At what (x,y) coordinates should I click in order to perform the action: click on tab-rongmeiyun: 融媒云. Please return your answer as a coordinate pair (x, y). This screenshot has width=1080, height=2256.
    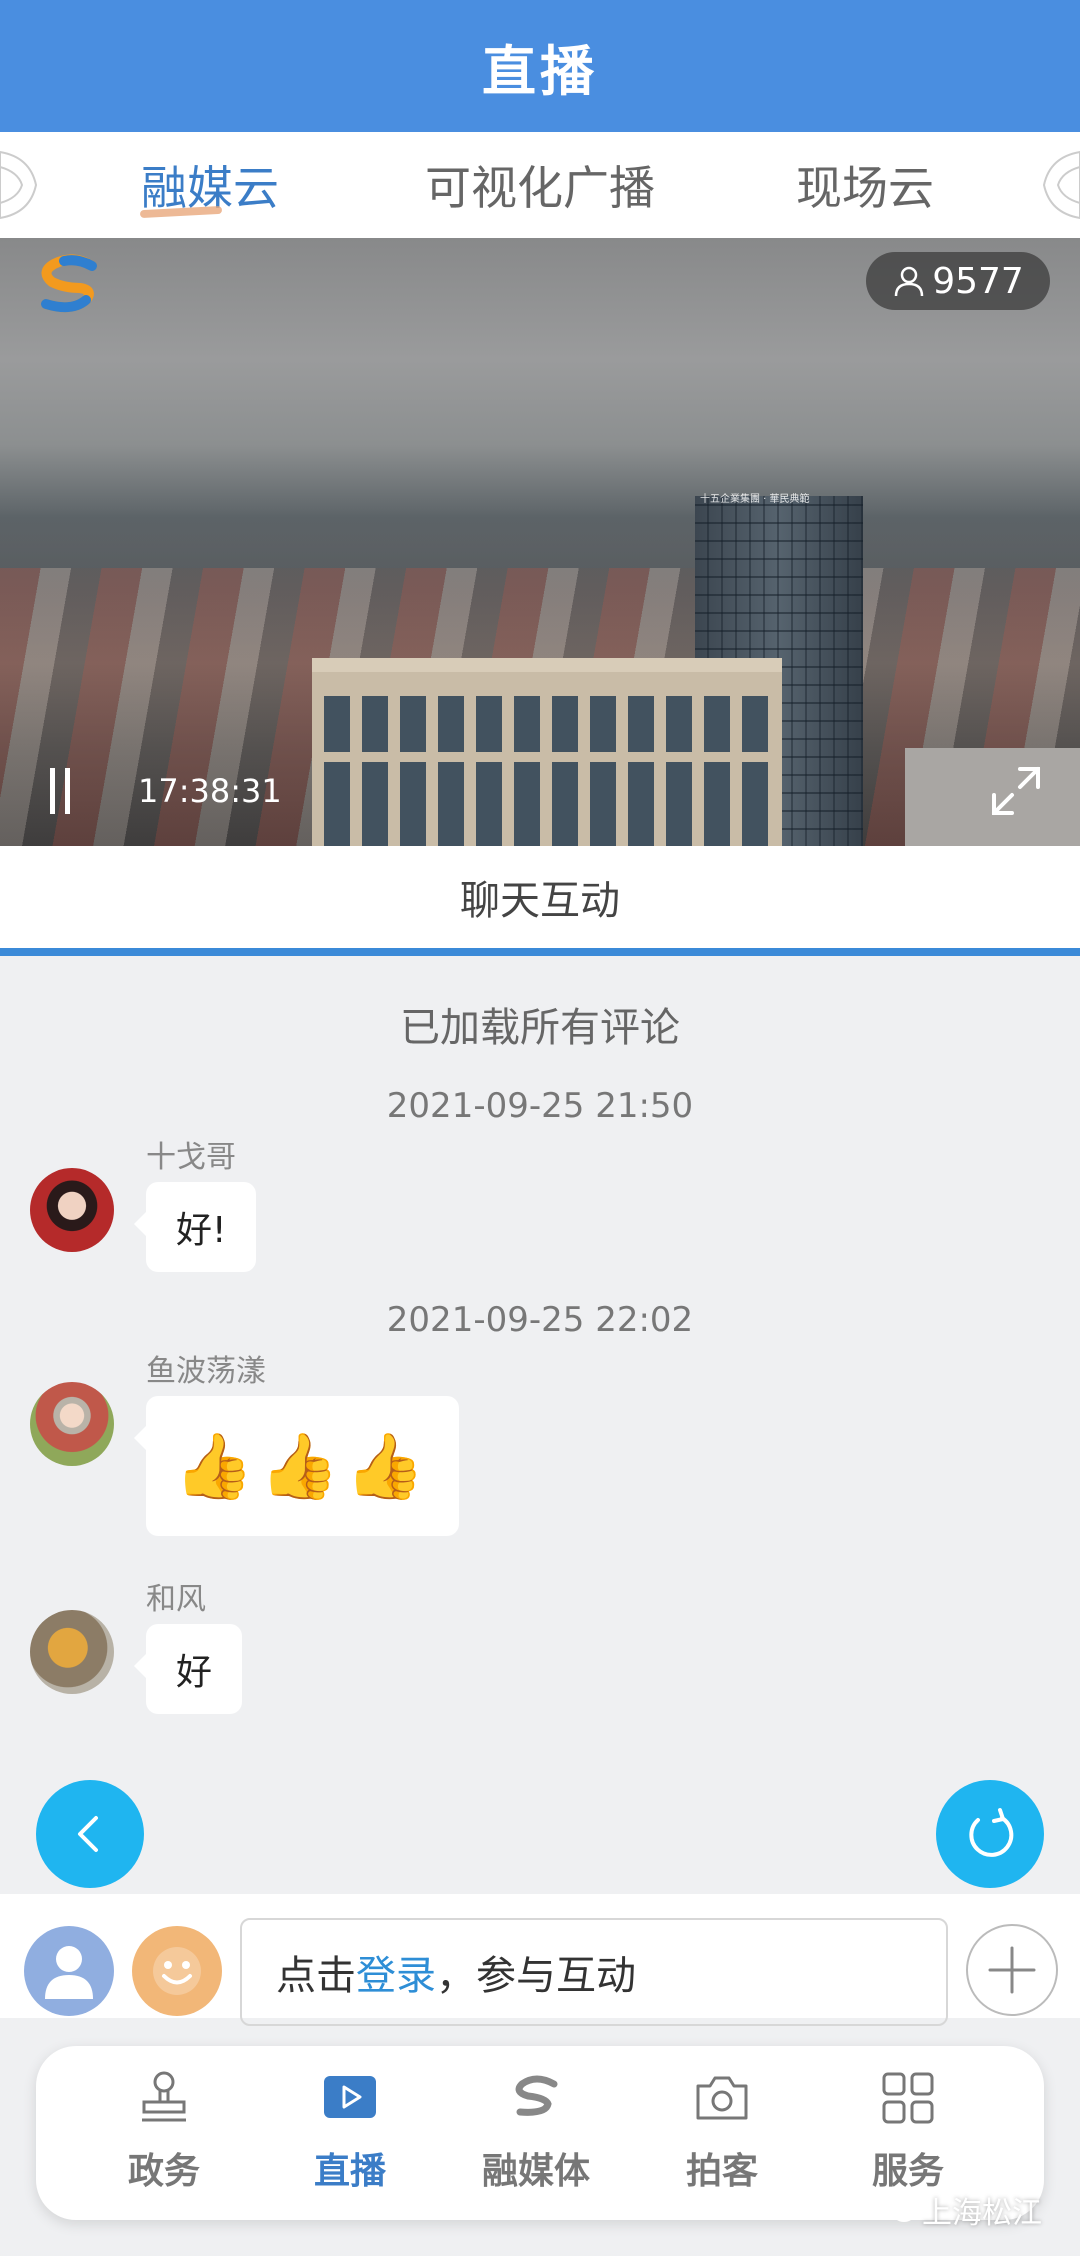
    Looking at the image, I should click on (210, 185).